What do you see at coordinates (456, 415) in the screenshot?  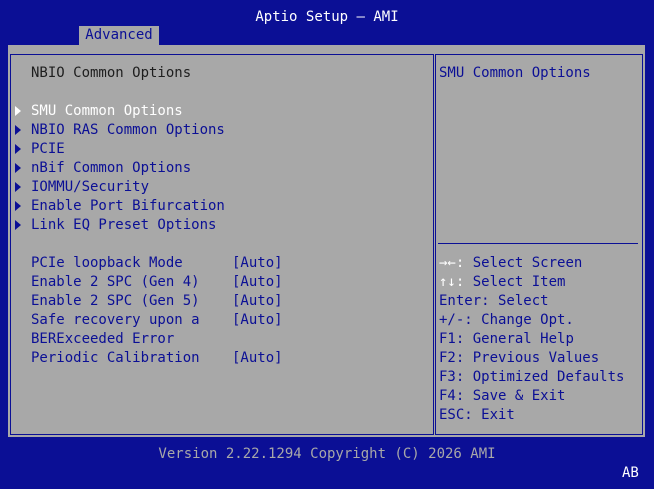 I see `keyhelp-key: ESC:` at bounding box center [456, 415].